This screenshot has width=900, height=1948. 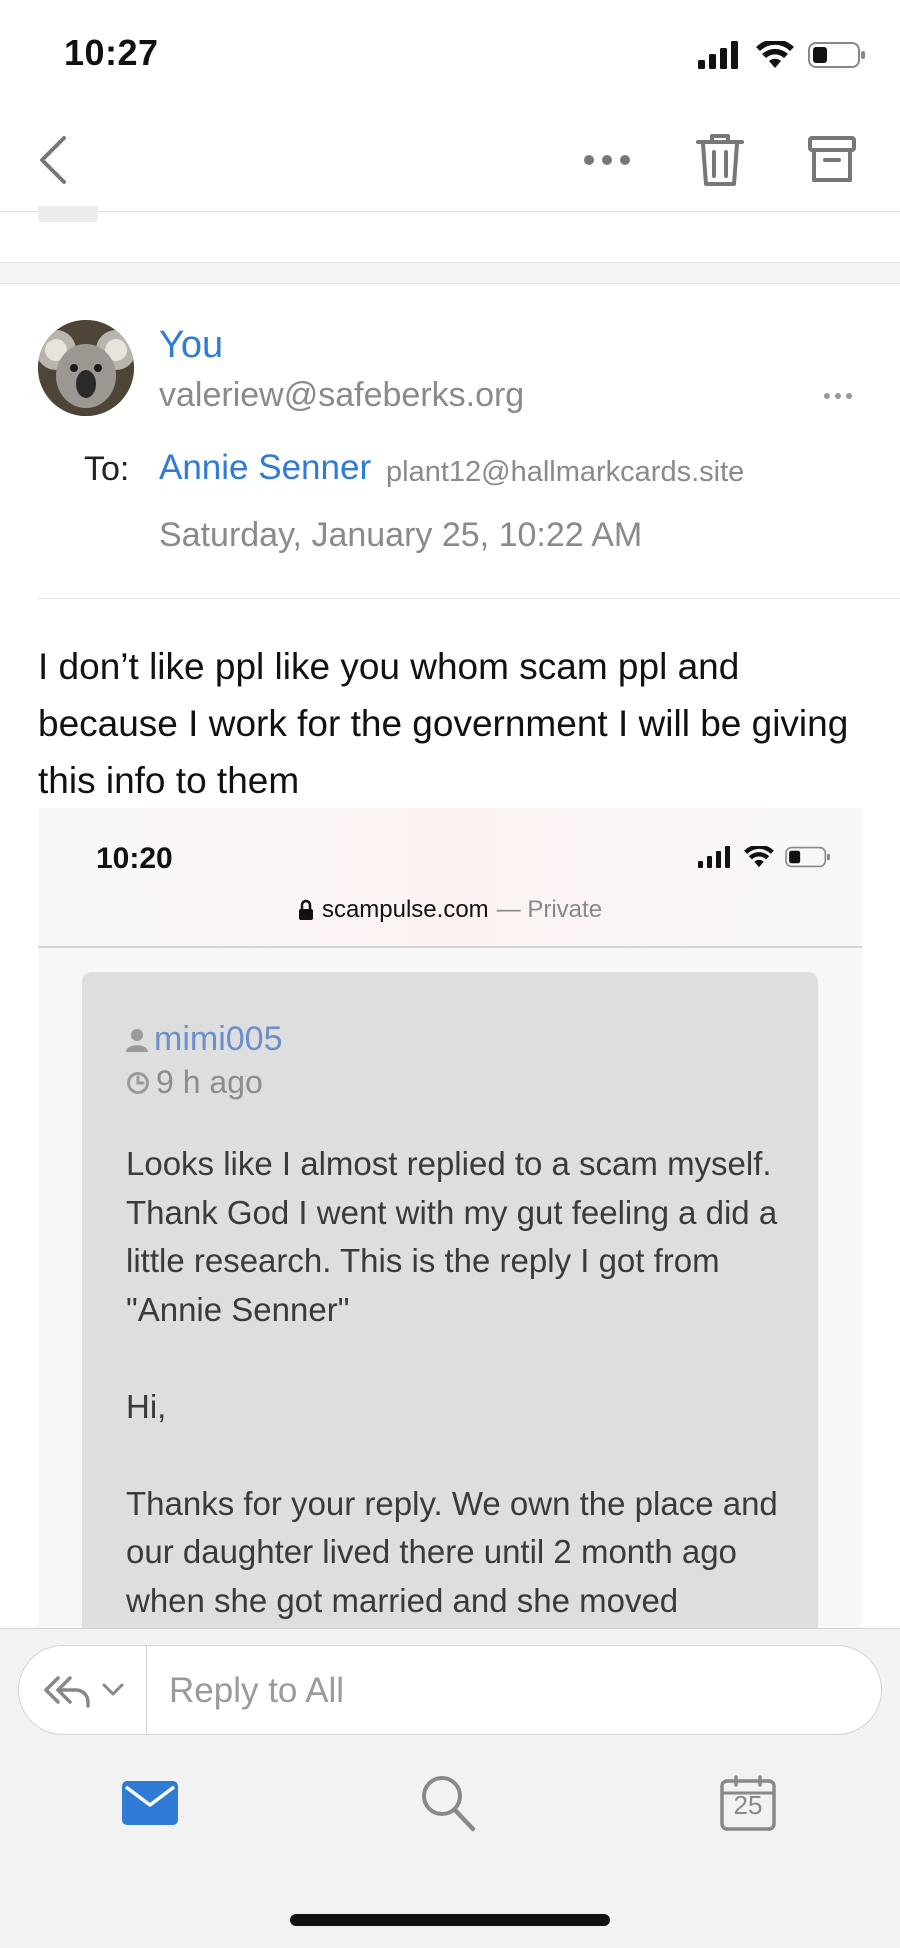 I want to click on tab-bar: 25, so click(x=450, y=1803).